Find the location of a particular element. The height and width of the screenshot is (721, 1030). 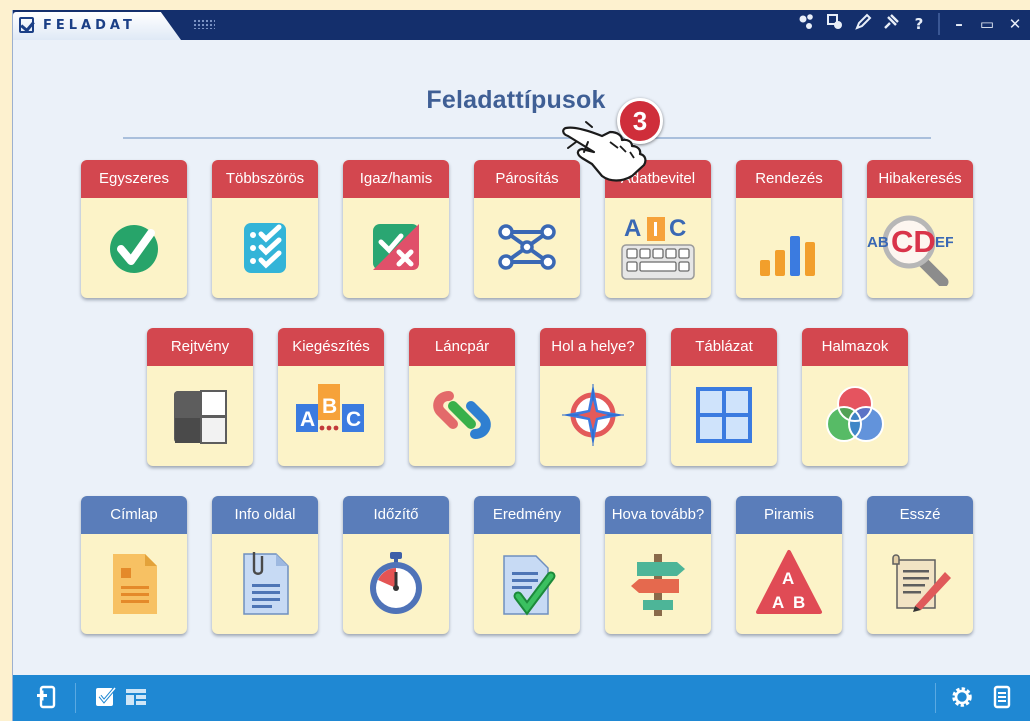

venn-diagram-icon is located at coordinates (855, 415).